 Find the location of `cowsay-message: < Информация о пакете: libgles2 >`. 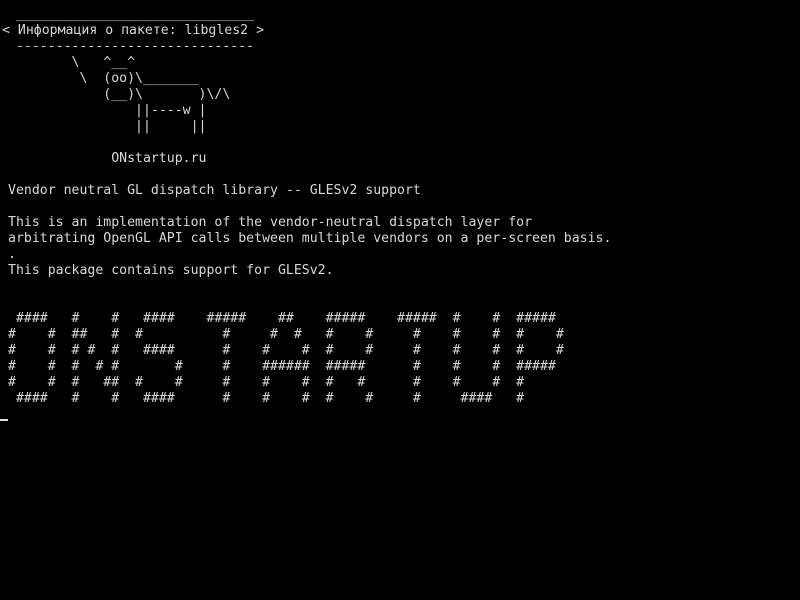

cowsay-message: < Информация о пакете: libgles2 > is located at coordinates (133, 30).